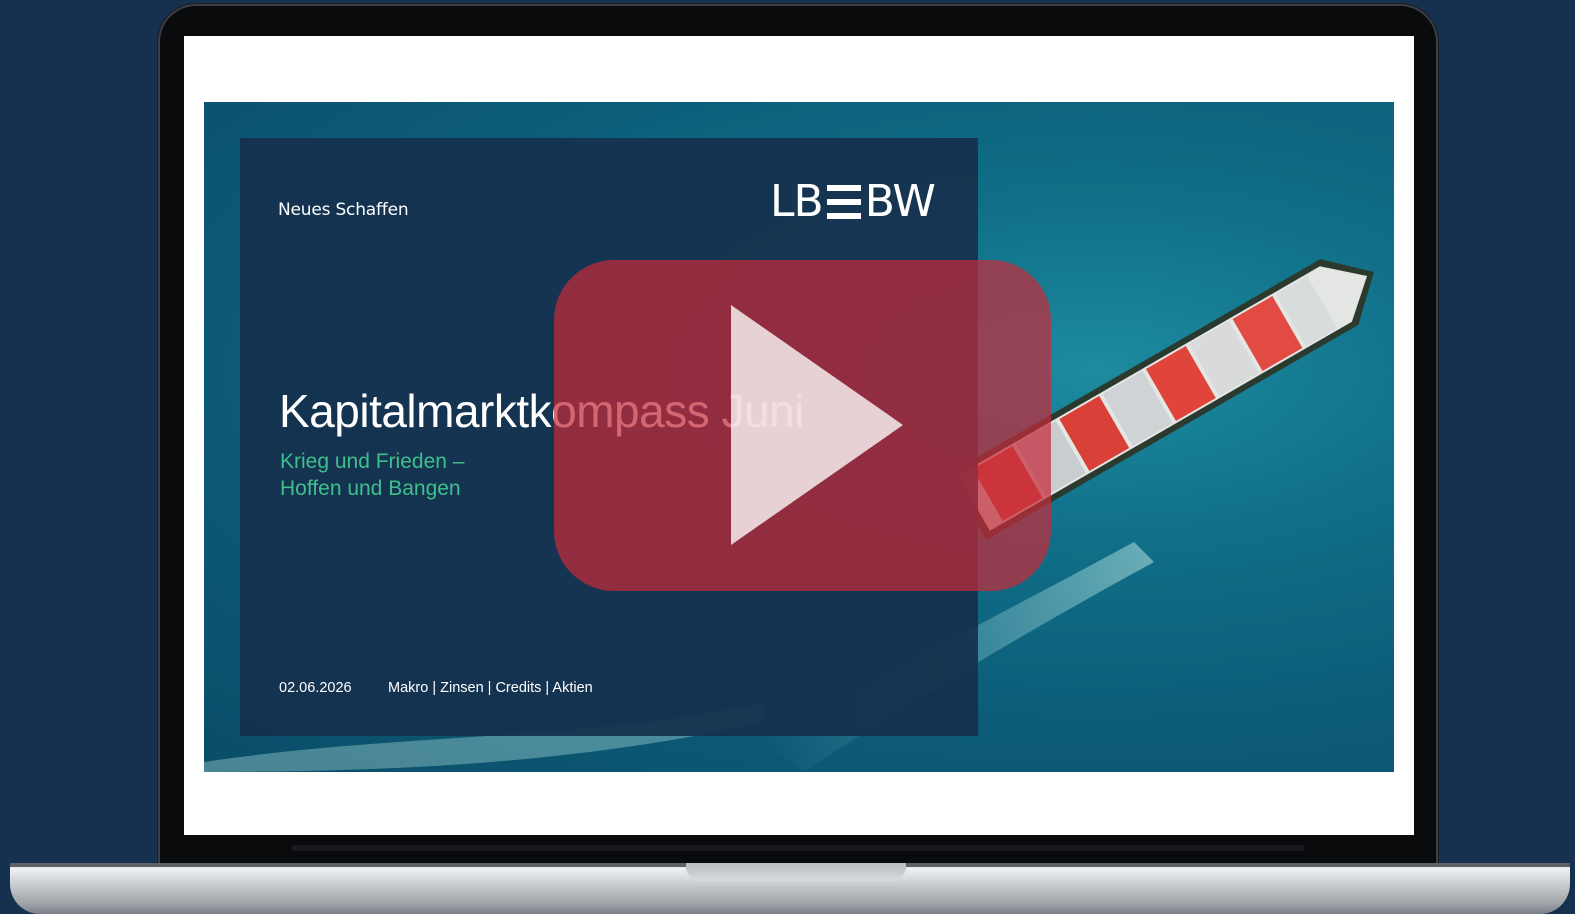  I want to click on logo-right-text: BW, so click(900, 201).